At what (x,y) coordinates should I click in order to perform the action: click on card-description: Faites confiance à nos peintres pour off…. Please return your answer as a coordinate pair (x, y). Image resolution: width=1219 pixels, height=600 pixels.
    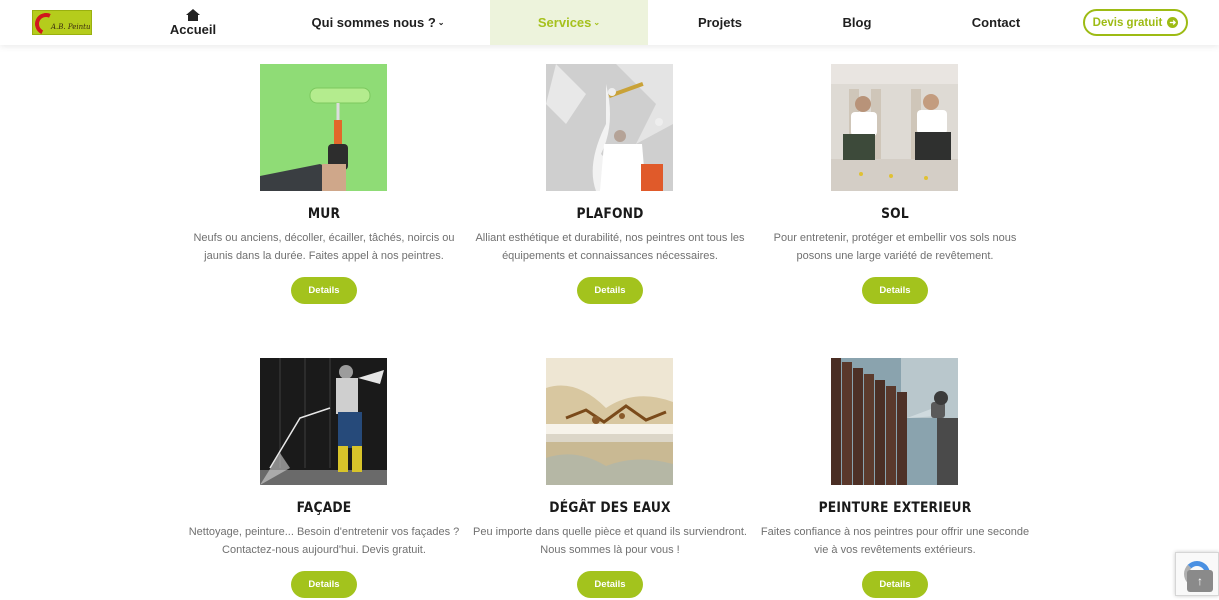
    Looking at the image, I should click on (895, 541).